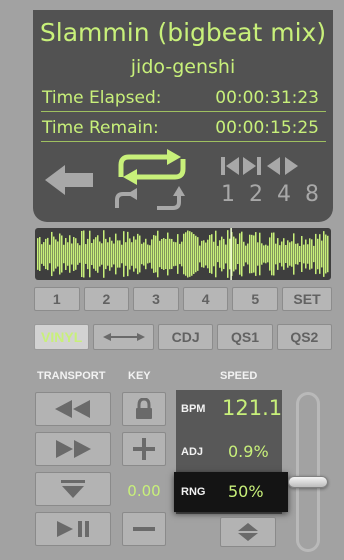 This screenshot has width=344, height=560. Describe the element at coordinates (307, 299) in the screenshot. I see `set-cue-button: SET` at that location.